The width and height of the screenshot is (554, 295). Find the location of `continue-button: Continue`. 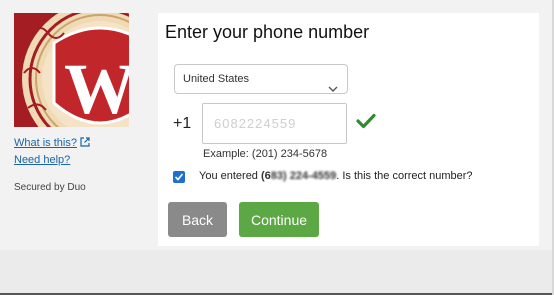

continue-button: Continue is located at coordinates (279, 219).